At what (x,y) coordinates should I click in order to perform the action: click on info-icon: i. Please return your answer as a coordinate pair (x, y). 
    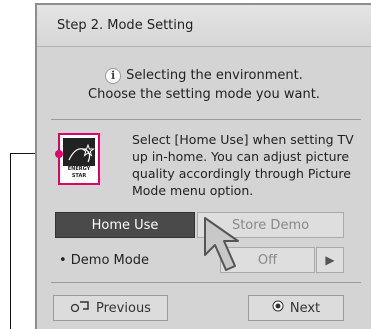
    Looking at the image, I should click on (113, 75).